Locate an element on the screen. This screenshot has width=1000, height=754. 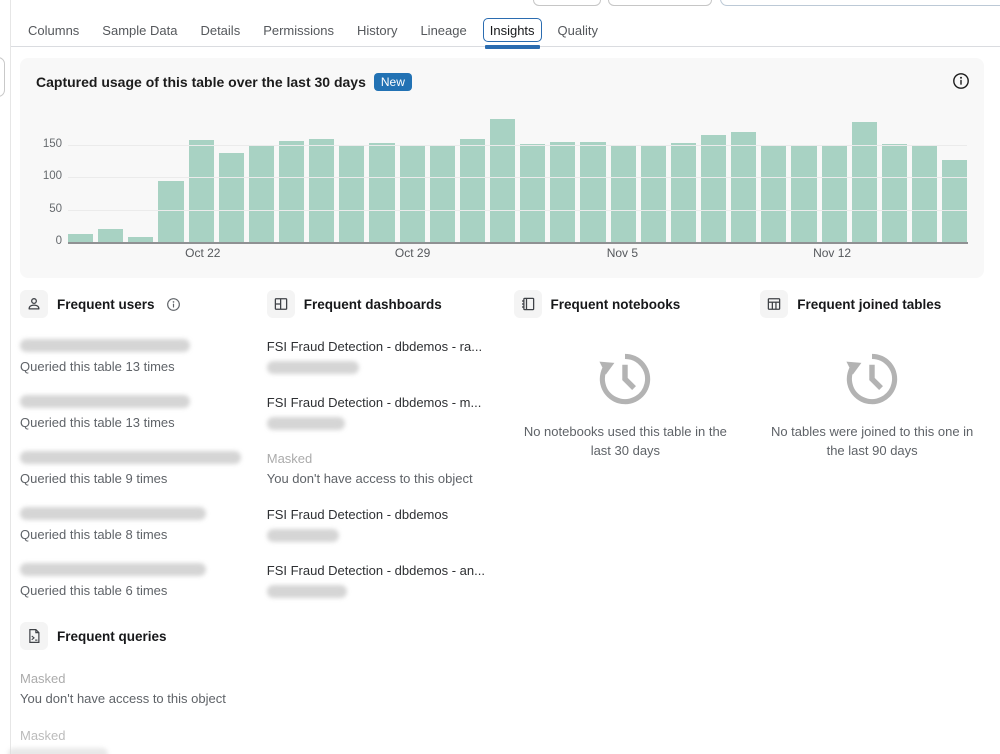
users-info-icon is located at coordinates (173, 304).